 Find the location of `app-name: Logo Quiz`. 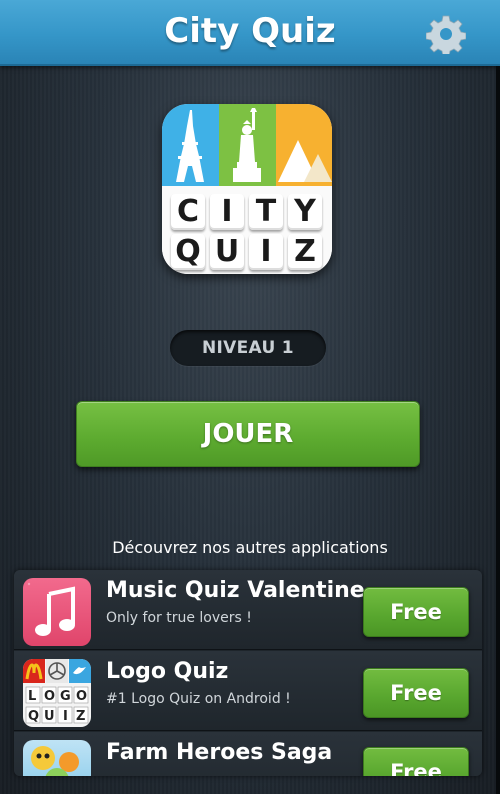

app-name: Logo Quiz is located at coordinates (167, 671).